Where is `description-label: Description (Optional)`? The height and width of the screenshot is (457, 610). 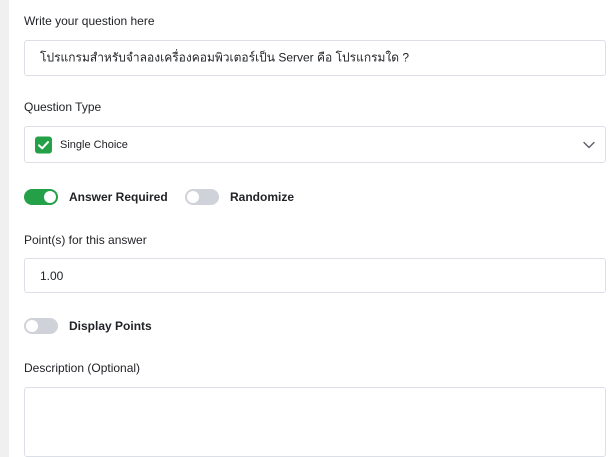
description-label: Description (Optional) is located at coordinates (82, 368).